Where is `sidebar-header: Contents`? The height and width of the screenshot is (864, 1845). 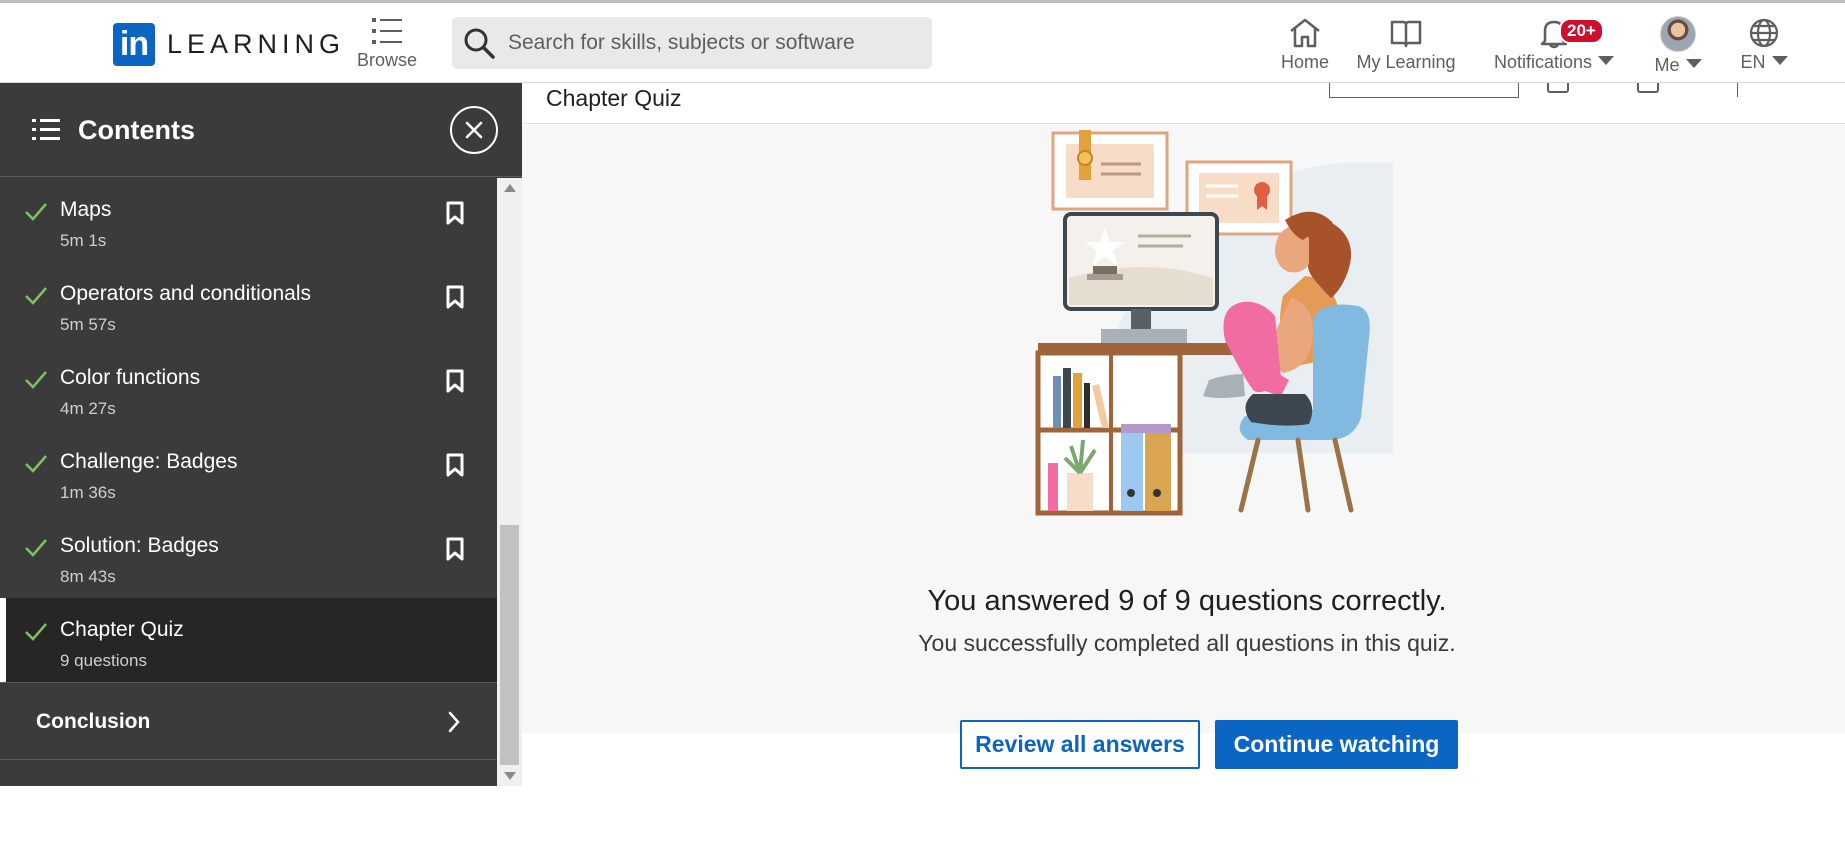
sidebar-header: Contents is located at coordinates (261, 130).